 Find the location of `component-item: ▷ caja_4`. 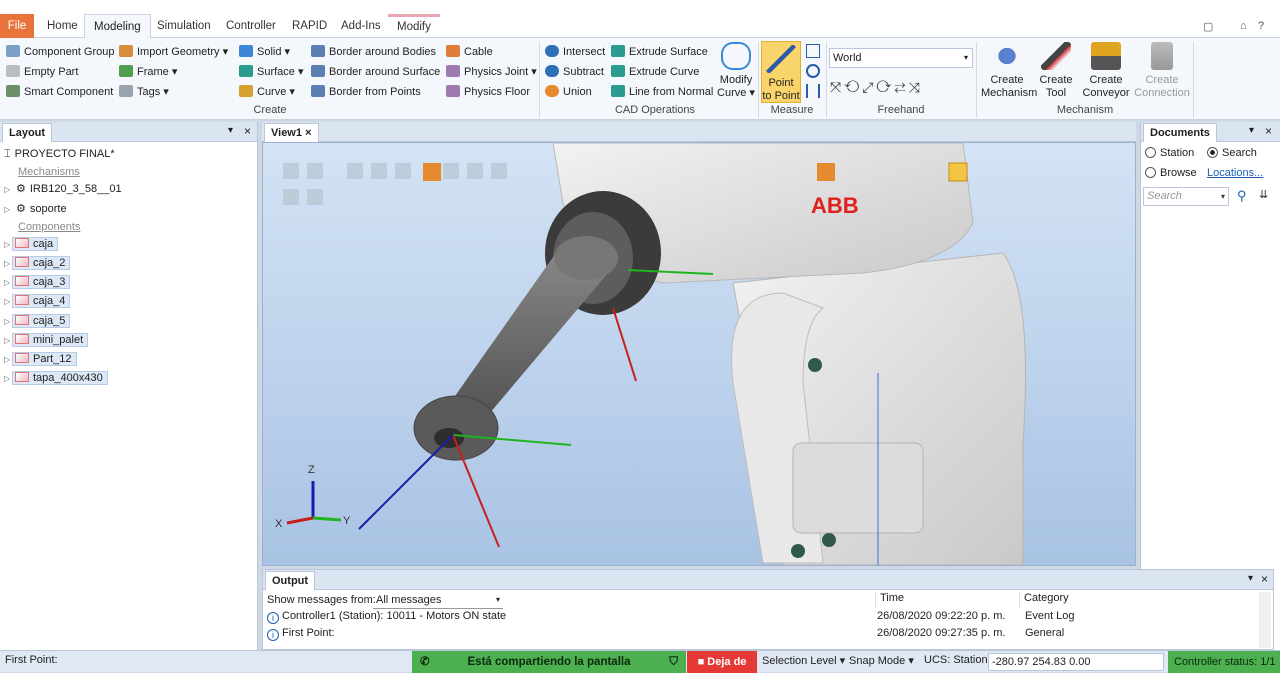

component-item: ▷ caja_4 is located at coordinates (37, 301).